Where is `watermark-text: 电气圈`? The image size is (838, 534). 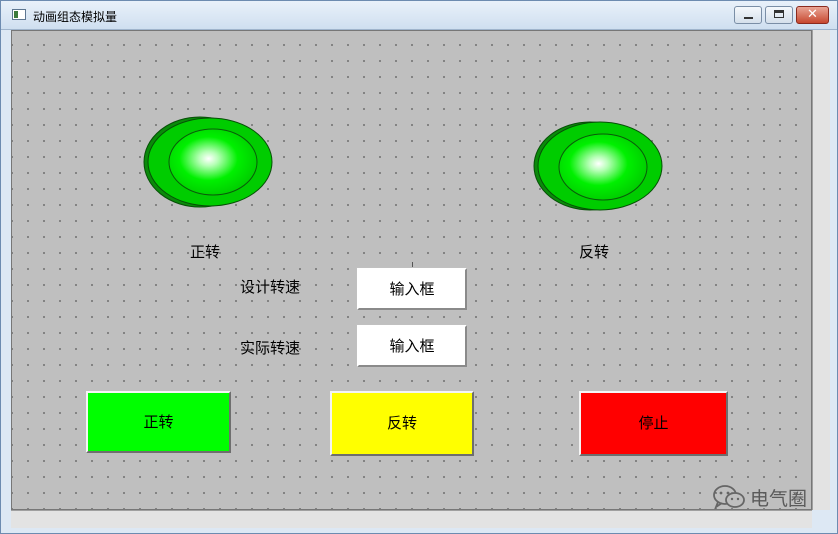
watermark-text: 电气圈 is located at coordinates (779, 498).